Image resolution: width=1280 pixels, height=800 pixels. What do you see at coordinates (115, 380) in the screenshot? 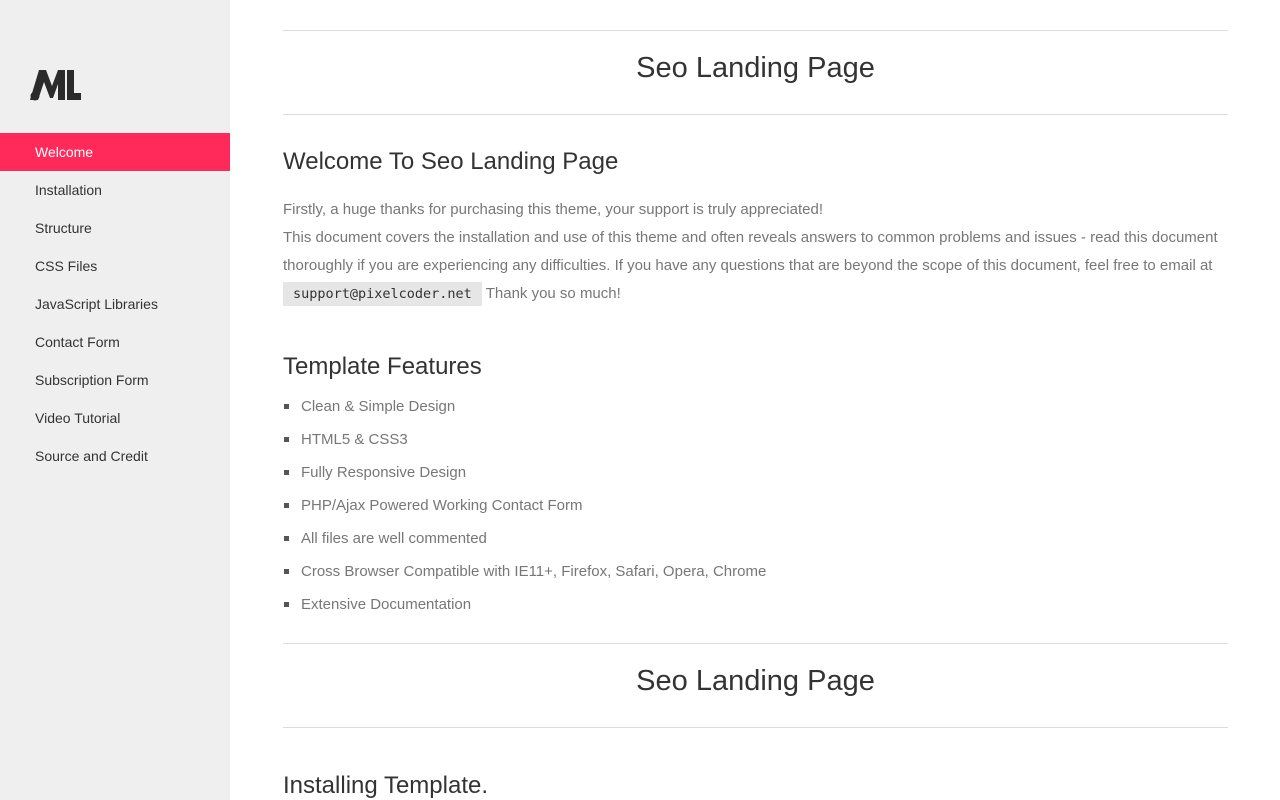
I see `sidebar-item-subscription-form: Subscription Form` at bounding box center [115, 380].